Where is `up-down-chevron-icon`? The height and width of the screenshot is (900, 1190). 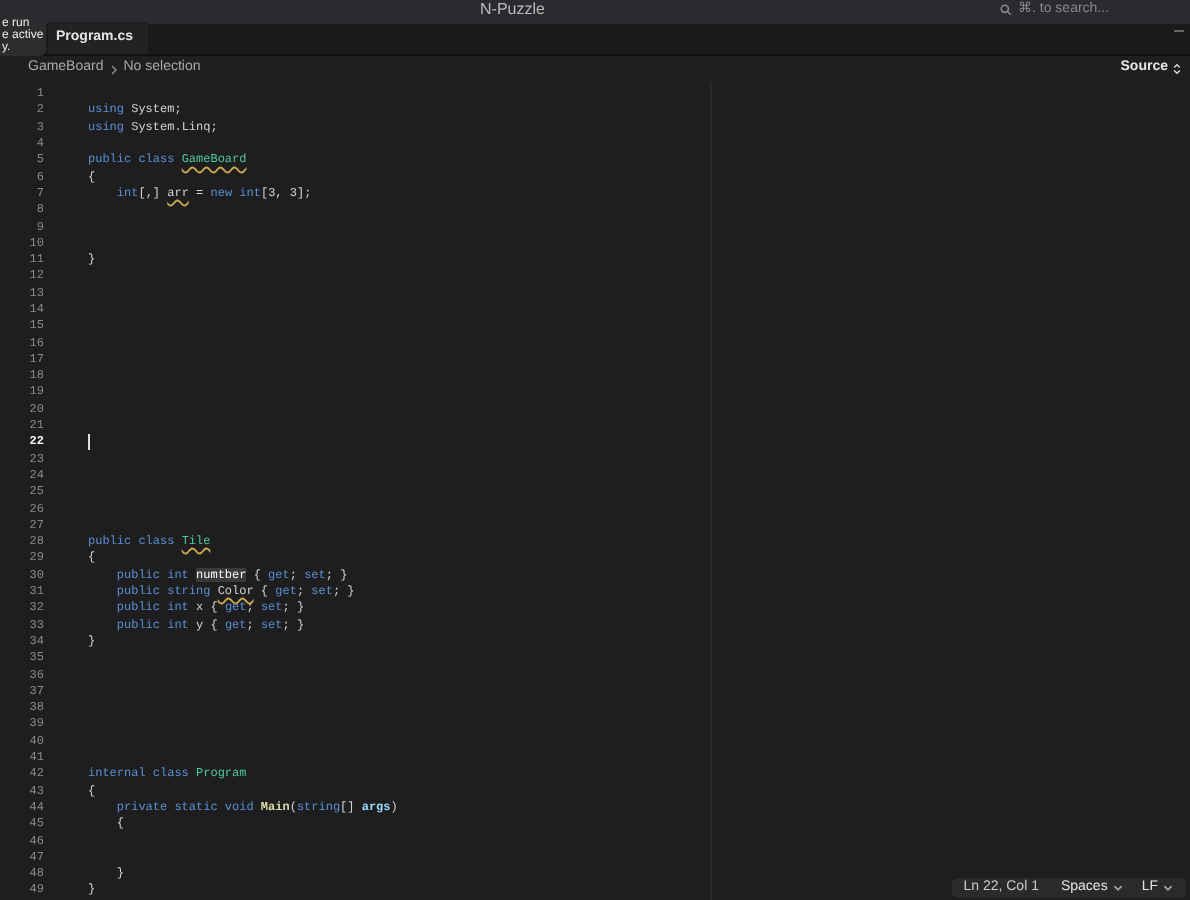
up-down-chevron-icon is located at coordinates (1177, 69).